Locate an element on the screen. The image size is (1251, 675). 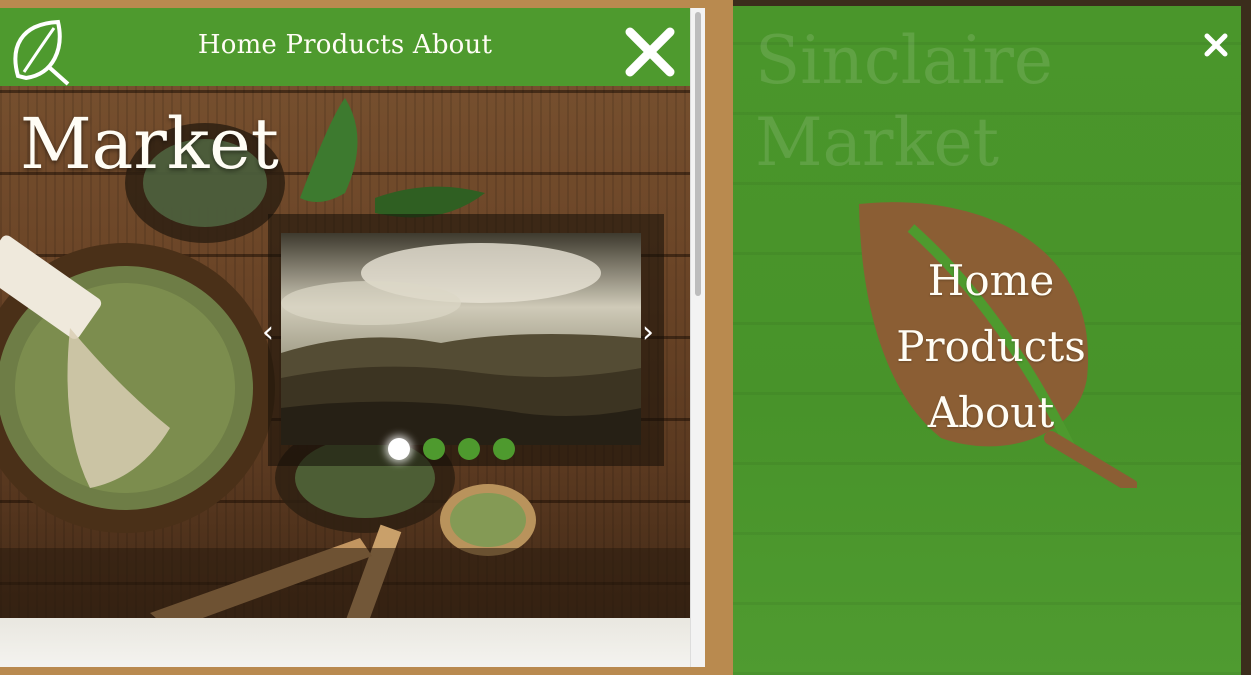
ghost-watermark-line1: Sinclaire is located at coordinates (904, 60).